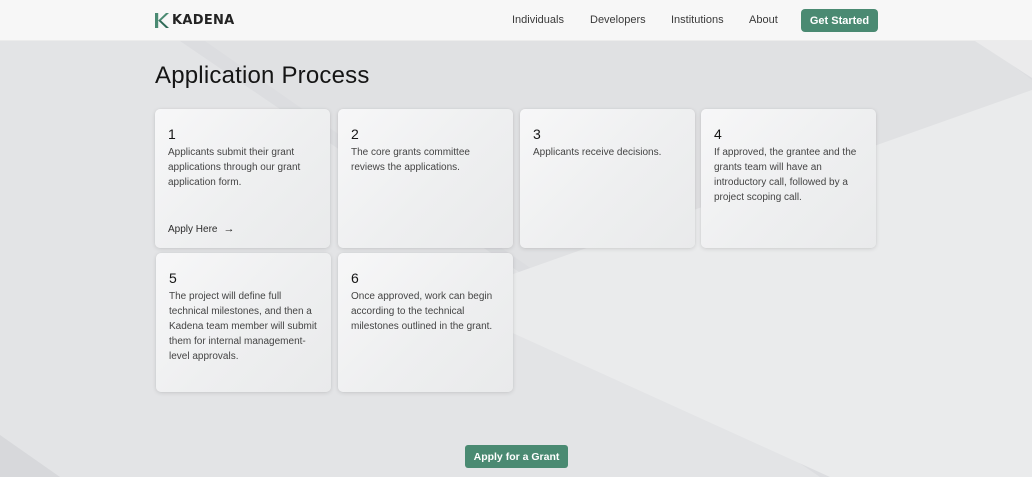 The image size is (1032, 477). I want to click on apply-here-label: Apply Here, so click(193, 229).